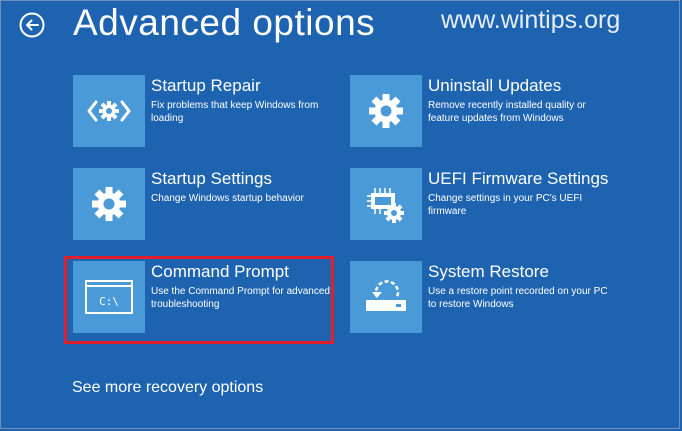 The height and width of the screenshot is (431, 682). I want to click on command-prompt-icon: C:\, so click(109, 297).